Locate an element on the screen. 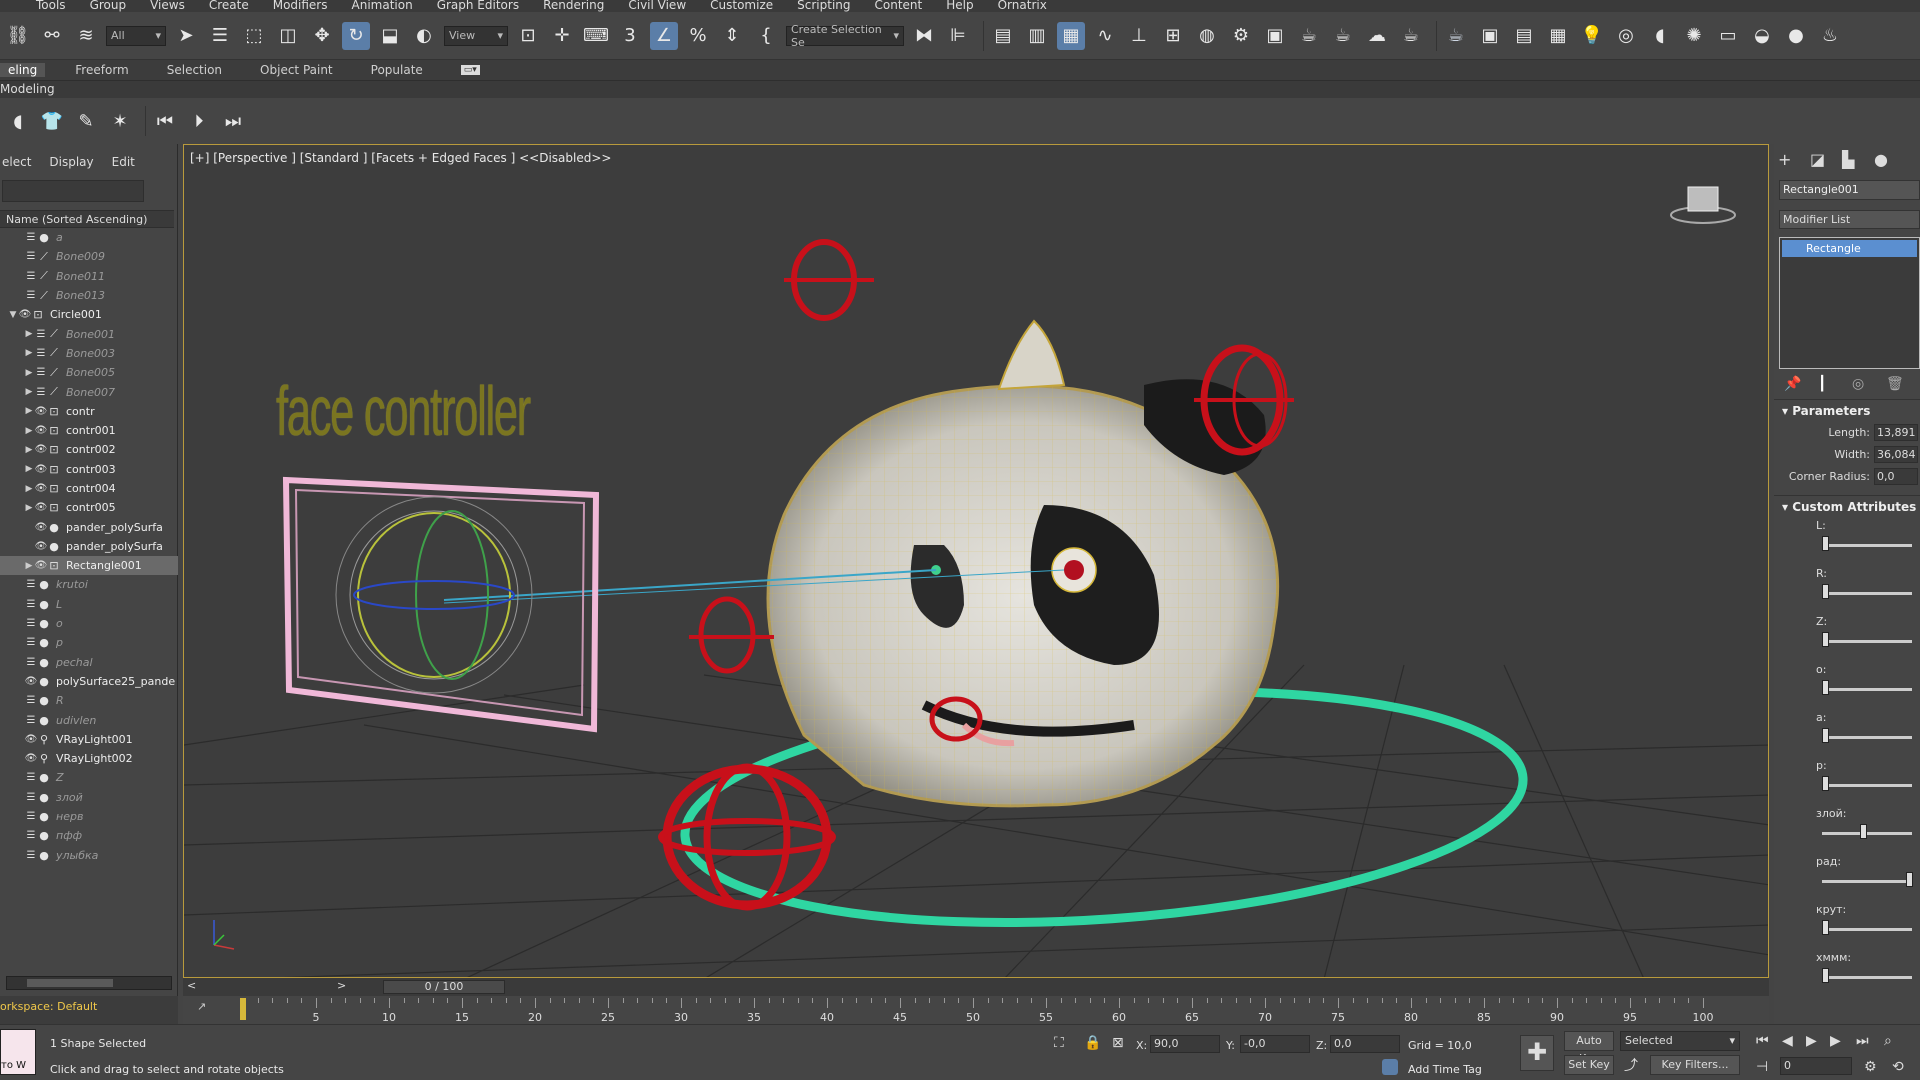 Image resolution: width=1920 pixels, height=1080 pixels. select-by-name-icon: ☰ is located at coordinates (220, 36).